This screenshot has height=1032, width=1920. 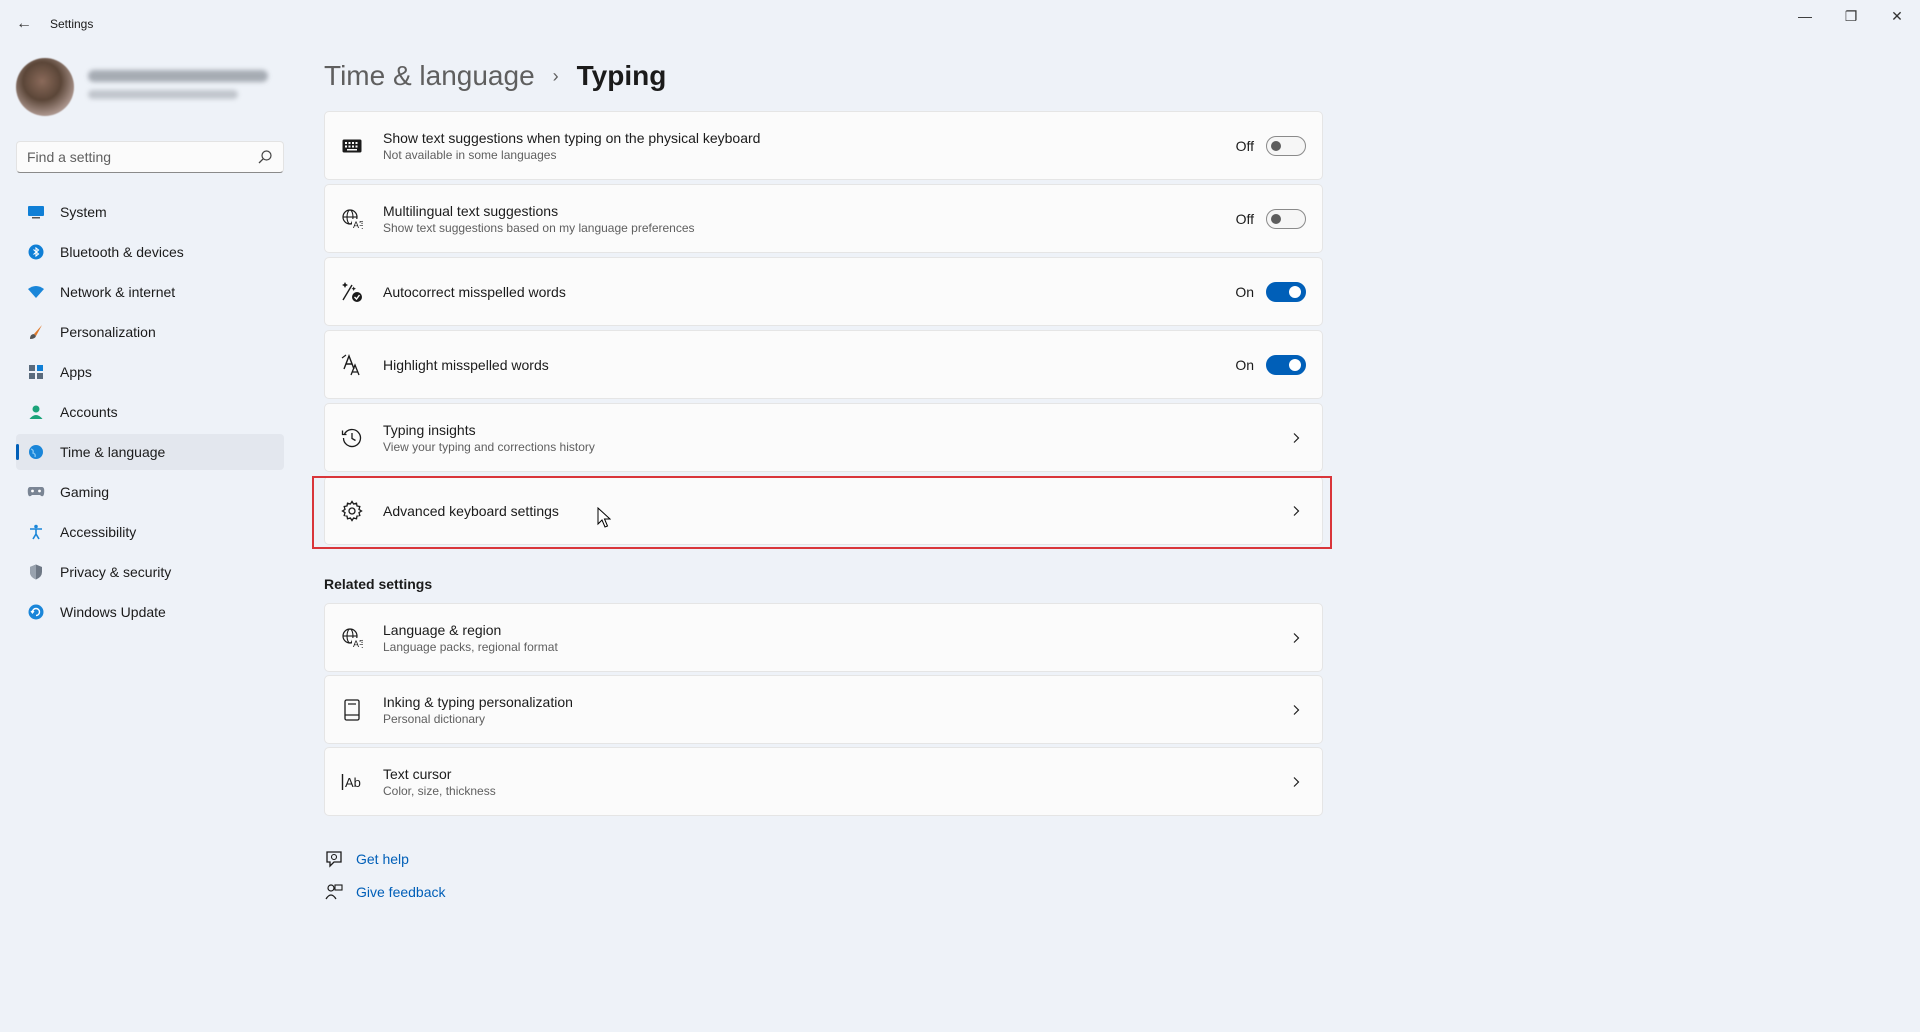 What do you see at coordinates (621, 75) in the screenshot?
I see `page-title: Typing` at bounding box center [621, 75].